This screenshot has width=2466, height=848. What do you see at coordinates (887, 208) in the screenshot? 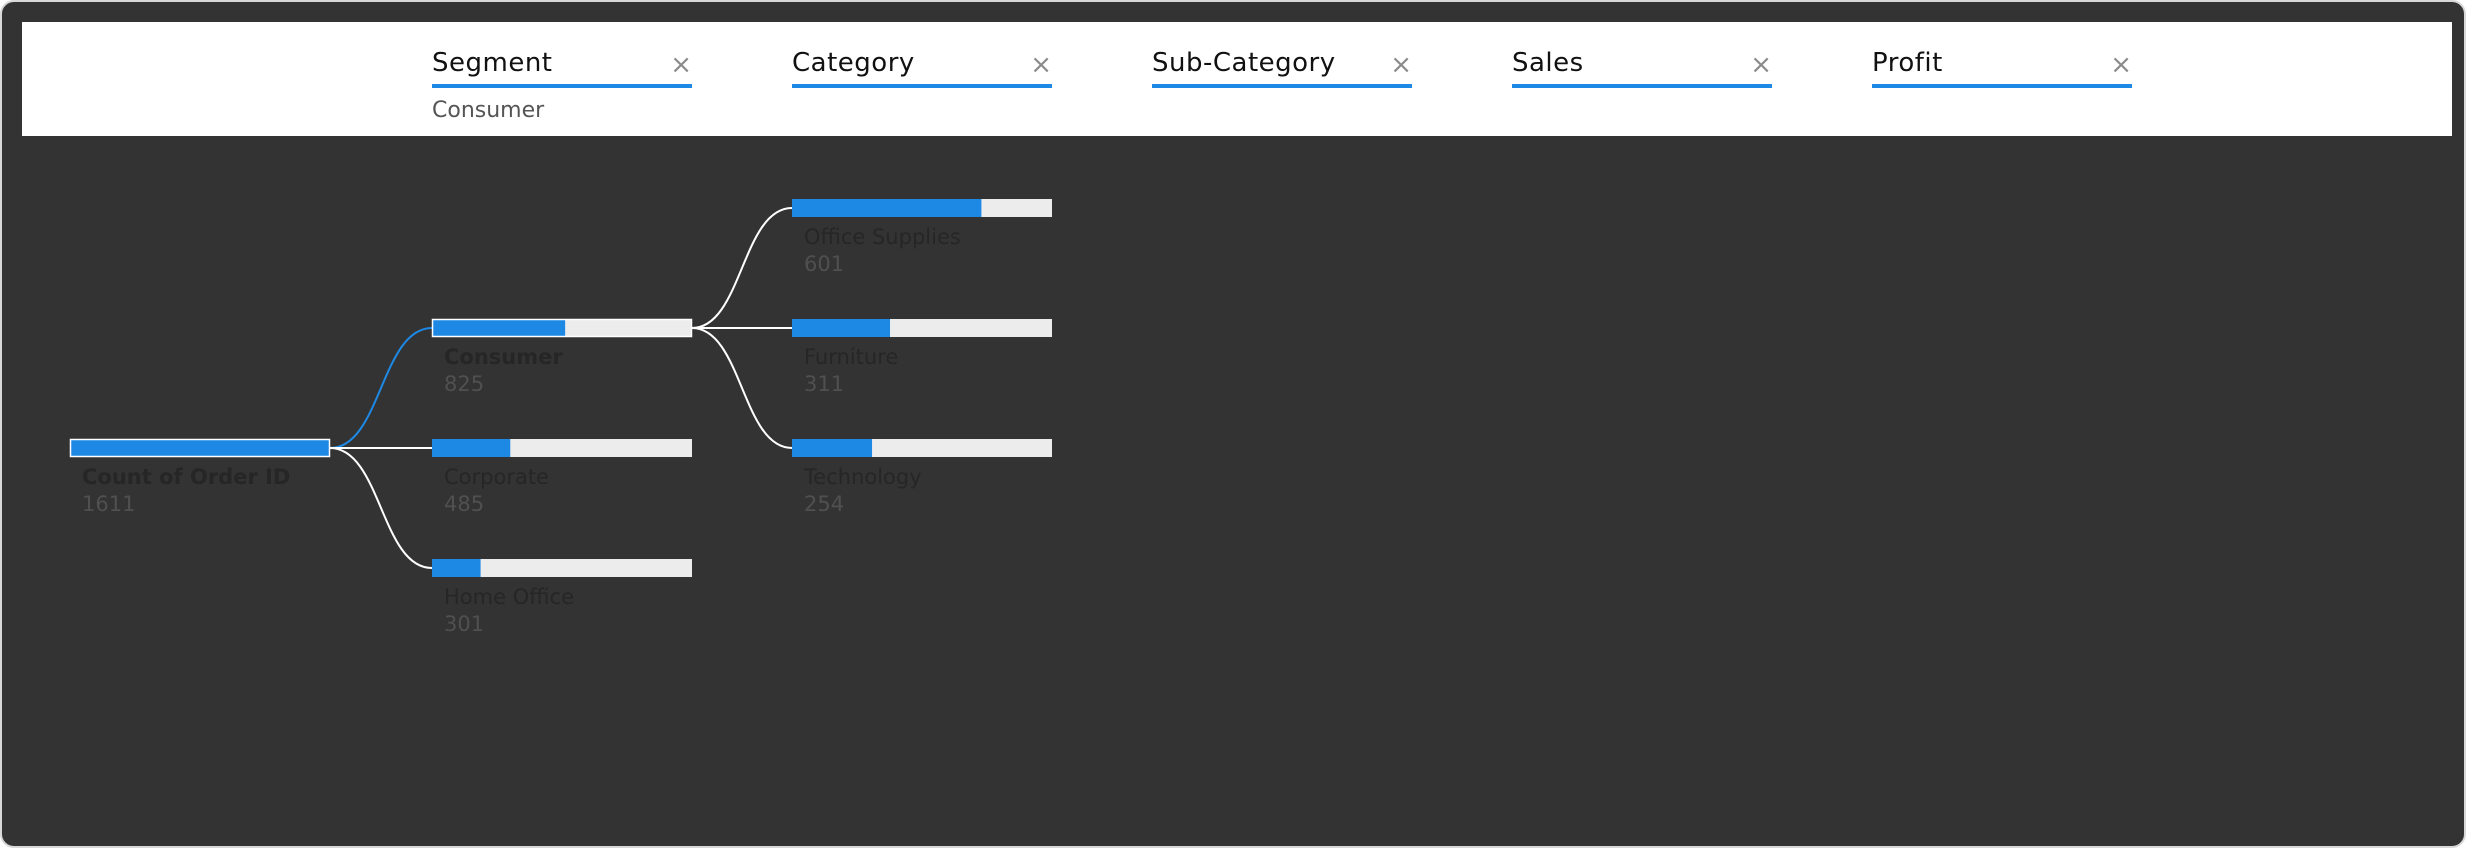
I see `node-office-supplies-bar-fill` at bounding box center [887, 208].